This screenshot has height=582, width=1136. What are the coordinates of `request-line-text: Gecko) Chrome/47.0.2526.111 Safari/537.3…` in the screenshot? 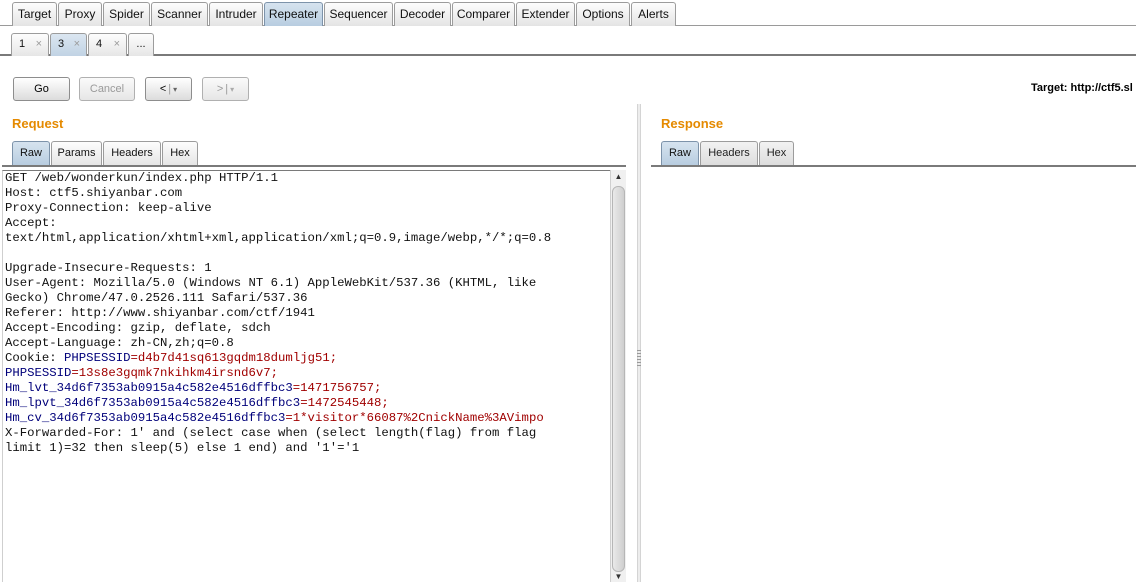 It's located at (156, 298).